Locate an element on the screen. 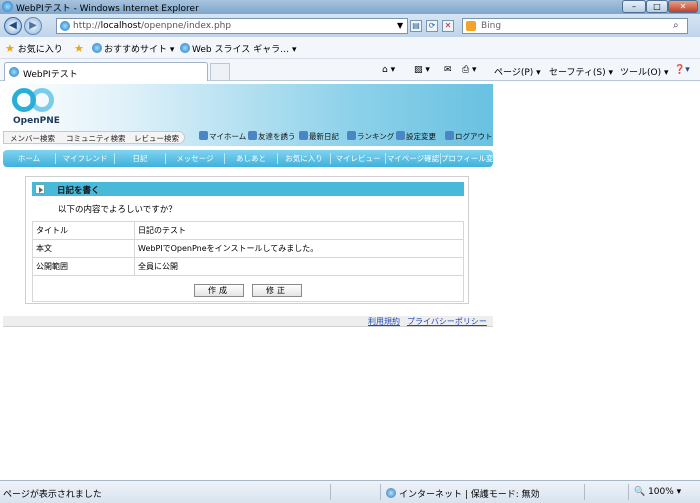 The width and height of the screenshot is (700, 503). terms-link: 利用規約 is located at coordinates (384, 321).